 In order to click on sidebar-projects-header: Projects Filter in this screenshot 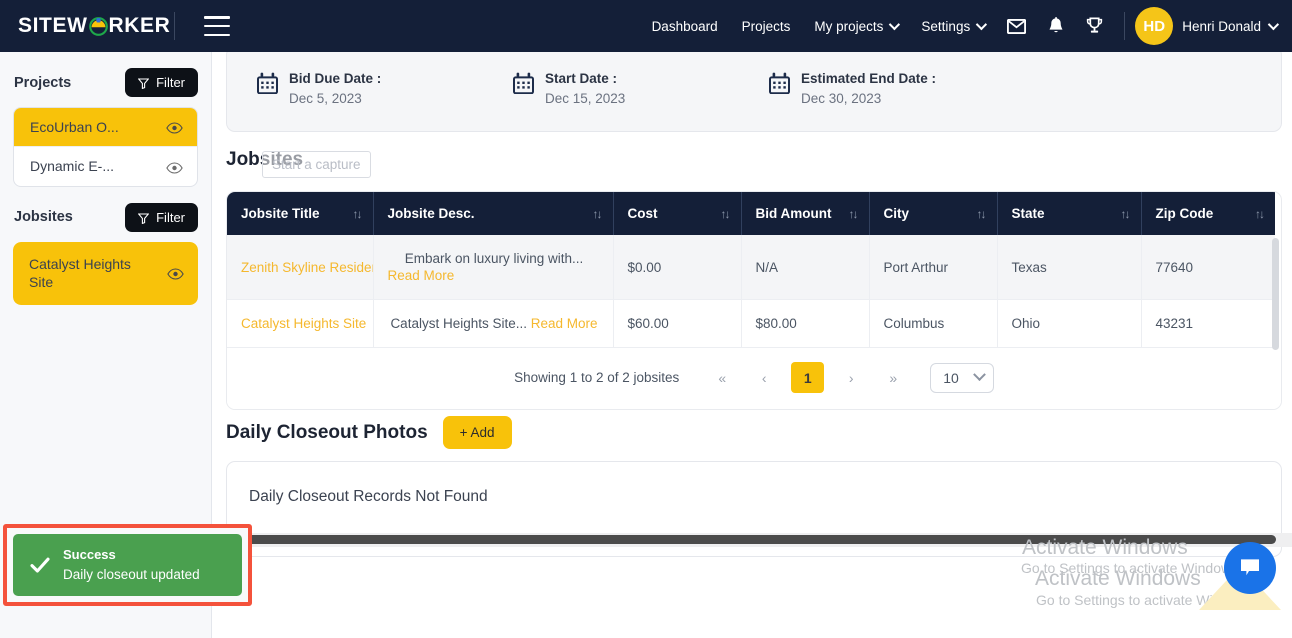, I will do `click(105, 82)`.